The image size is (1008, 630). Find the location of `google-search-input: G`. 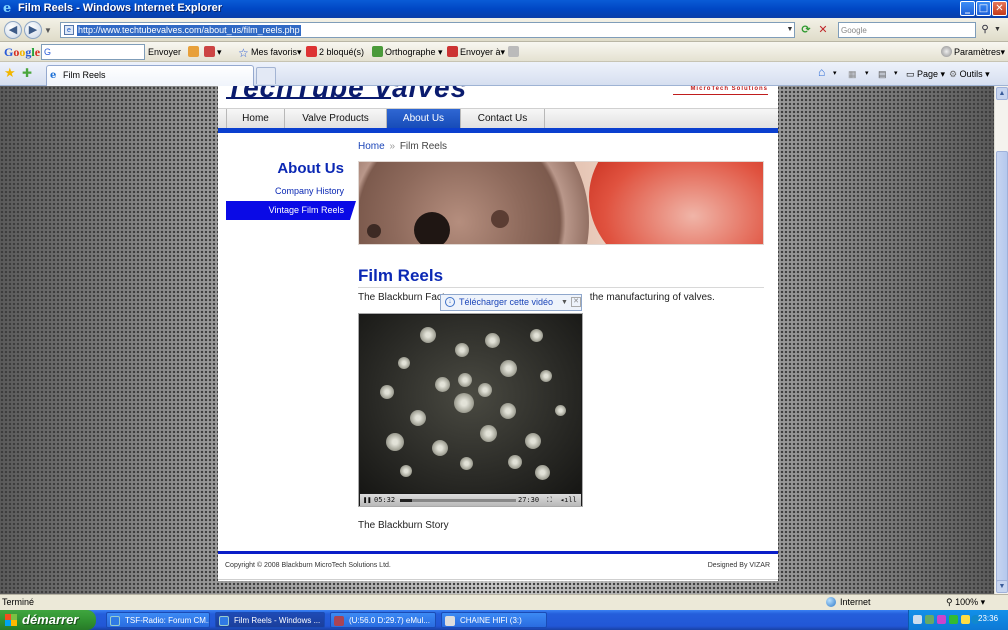

google-search-input: G is located at coordinates (93, 52).